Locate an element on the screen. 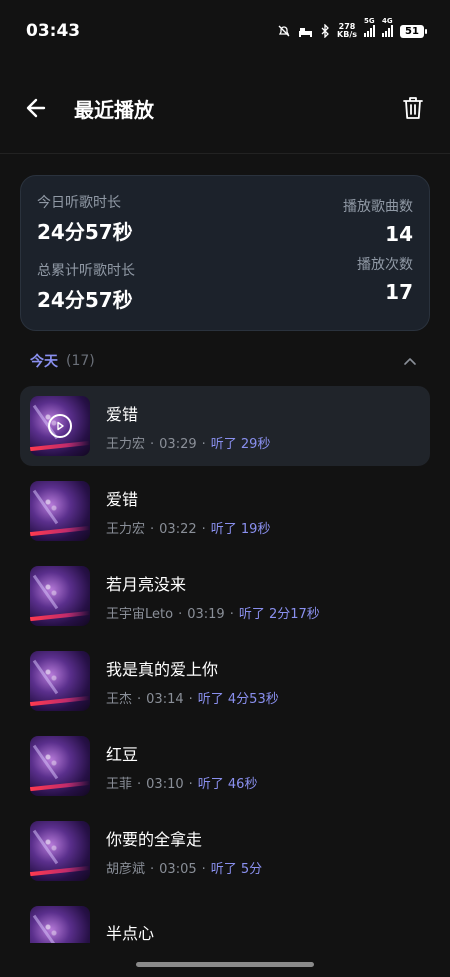  status-bar: 03:43 278 KB/s 5G 4G 51 is located at coordinates (225, 31).